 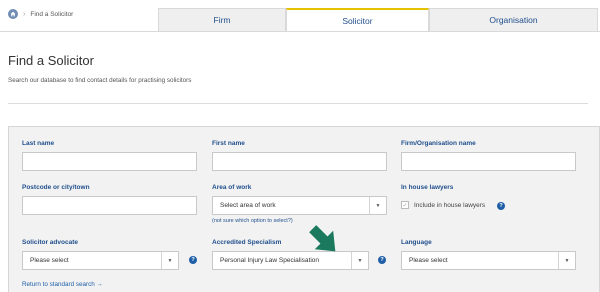 I want to click on last-name-label: Last name, so click(x=38, y=143).